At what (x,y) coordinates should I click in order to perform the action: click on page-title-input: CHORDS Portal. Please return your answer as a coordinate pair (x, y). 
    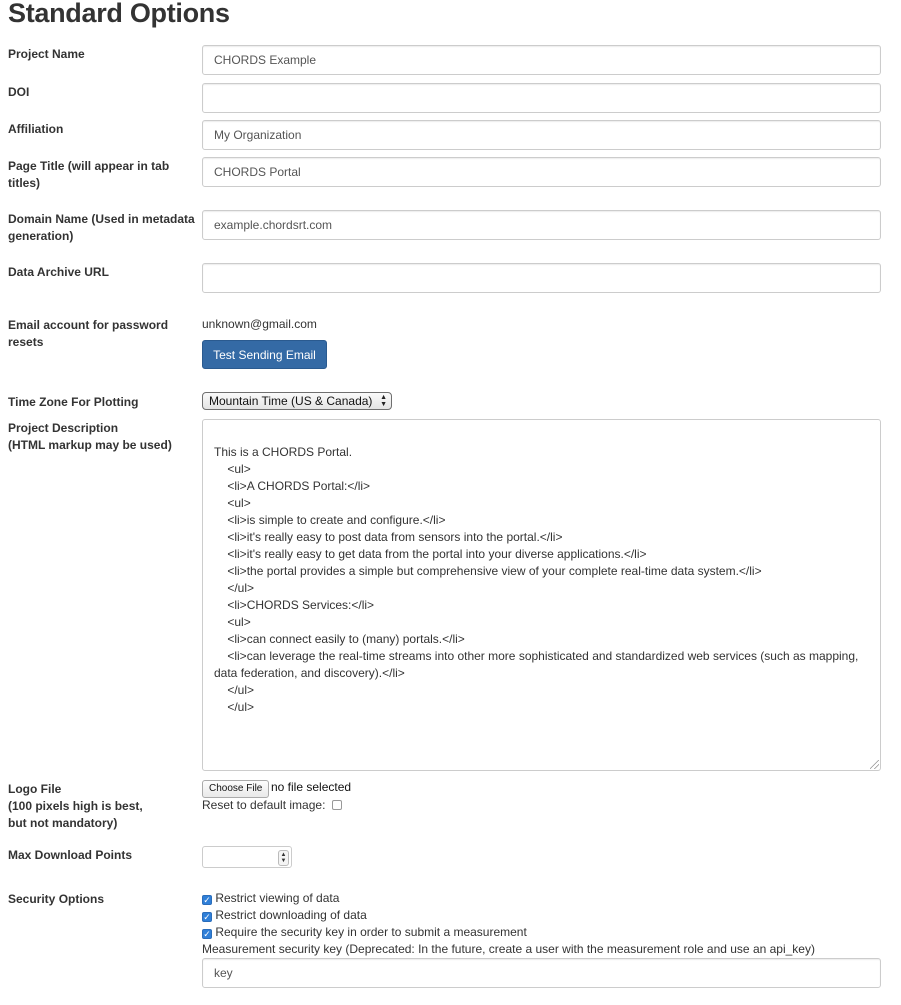
    Looking at the image, I should click on (541, 172).